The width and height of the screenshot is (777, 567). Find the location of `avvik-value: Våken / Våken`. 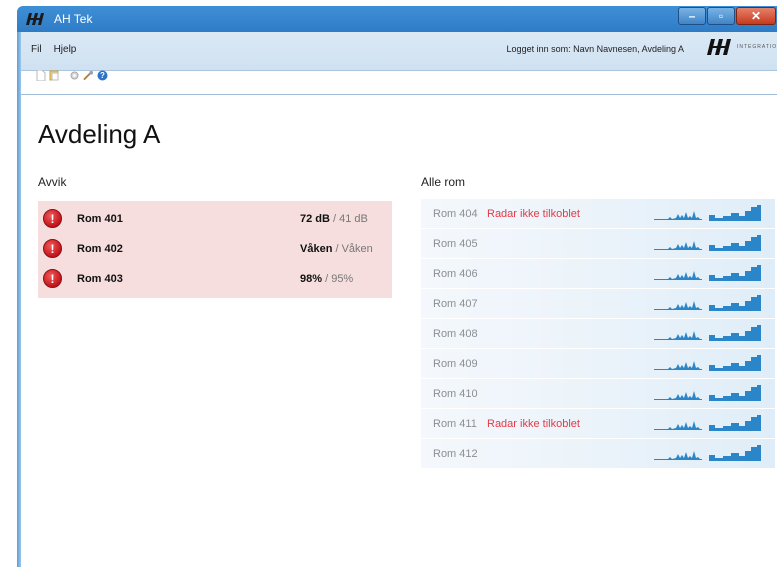

avvik-value: Våken / Våken is located at coordinates (336, 249).